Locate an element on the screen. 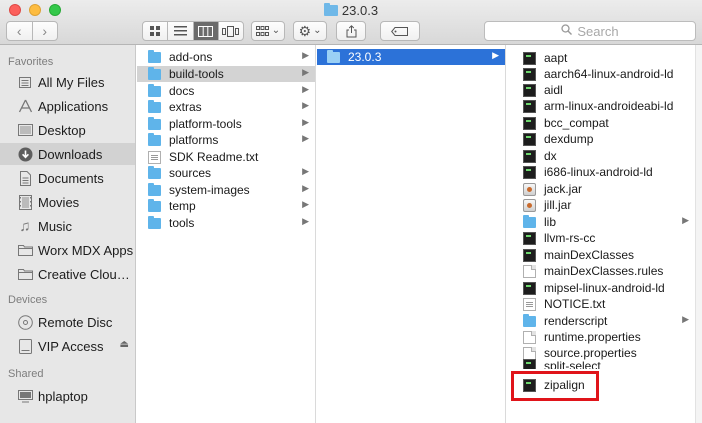  action-button: ⚙ ⌄ is located at coordinates (310, 31).